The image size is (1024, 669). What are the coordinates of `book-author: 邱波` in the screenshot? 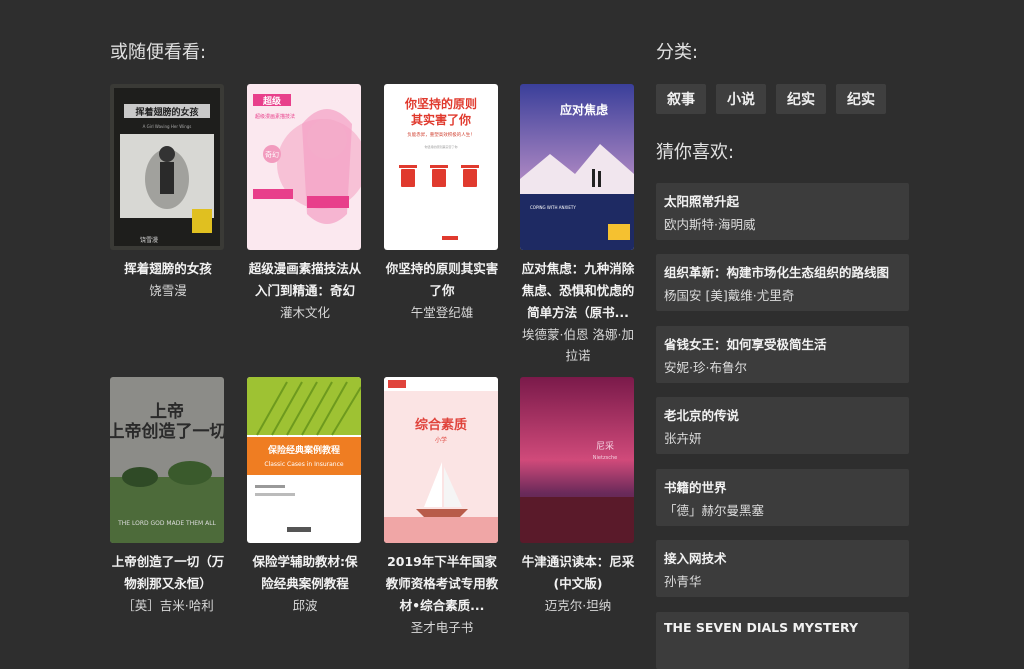 It's located at (305, 605).